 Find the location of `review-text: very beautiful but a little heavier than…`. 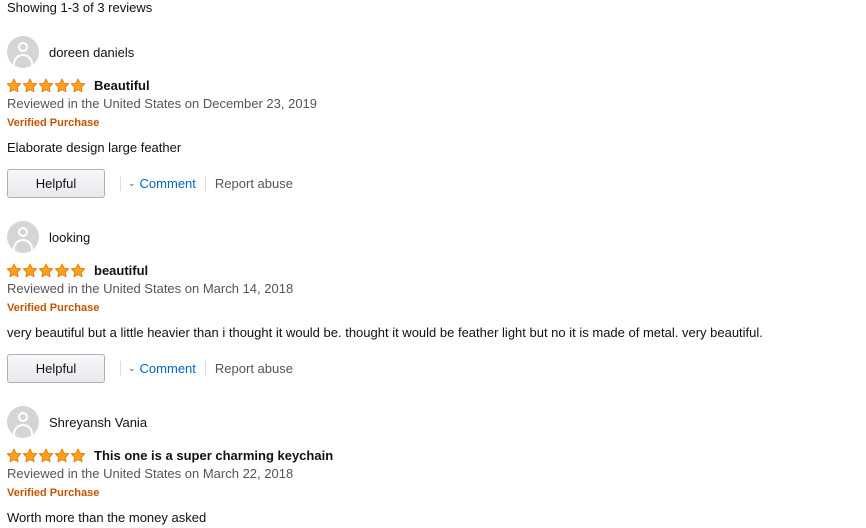

review-text: very beautiful but a little heavier than… is located at coordinates (385, 332).